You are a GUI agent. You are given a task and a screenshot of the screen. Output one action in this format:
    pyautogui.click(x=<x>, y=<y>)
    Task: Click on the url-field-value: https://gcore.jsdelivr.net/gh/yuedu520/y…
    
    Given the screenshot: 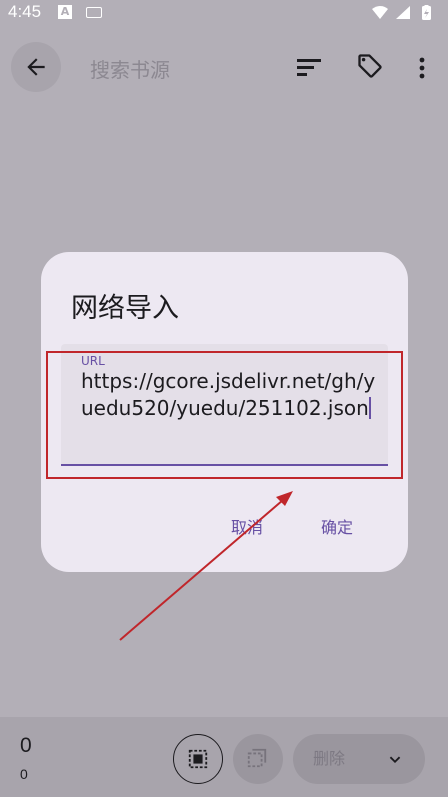 What is the action you would take?
    pyautogui.click(x=231, y=395)
    